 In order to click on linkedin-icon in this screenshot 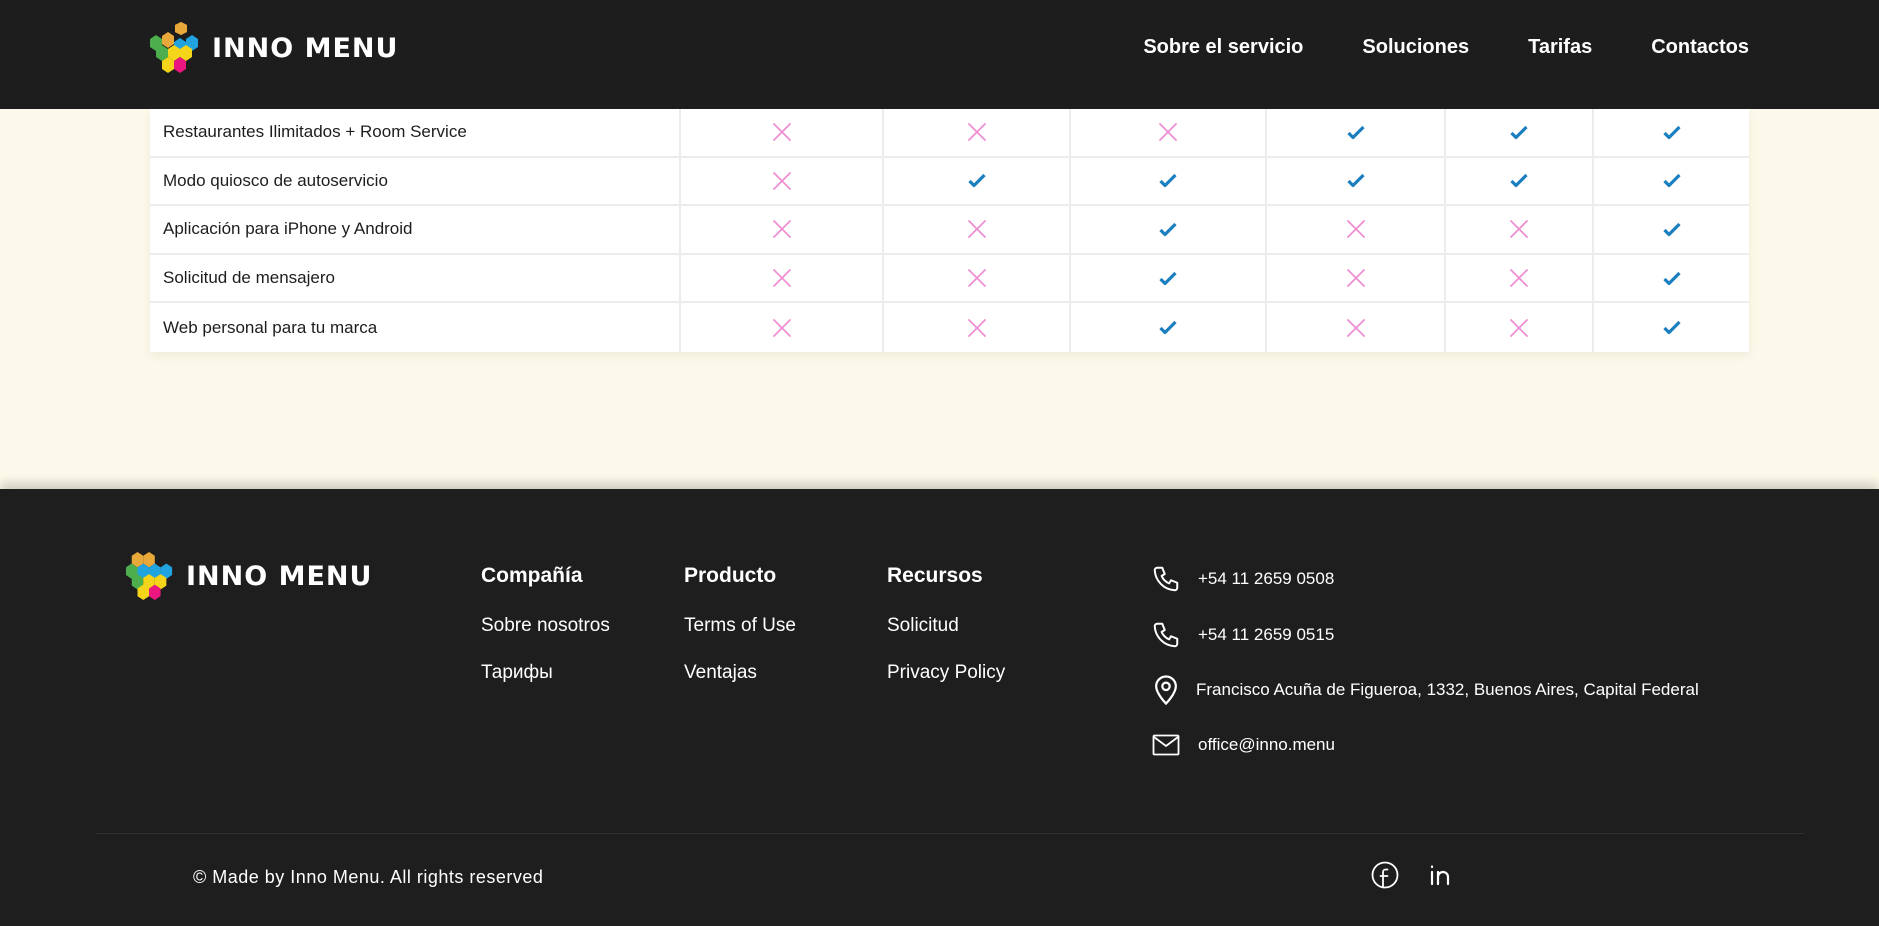, I will do `click(1441, 875)`.